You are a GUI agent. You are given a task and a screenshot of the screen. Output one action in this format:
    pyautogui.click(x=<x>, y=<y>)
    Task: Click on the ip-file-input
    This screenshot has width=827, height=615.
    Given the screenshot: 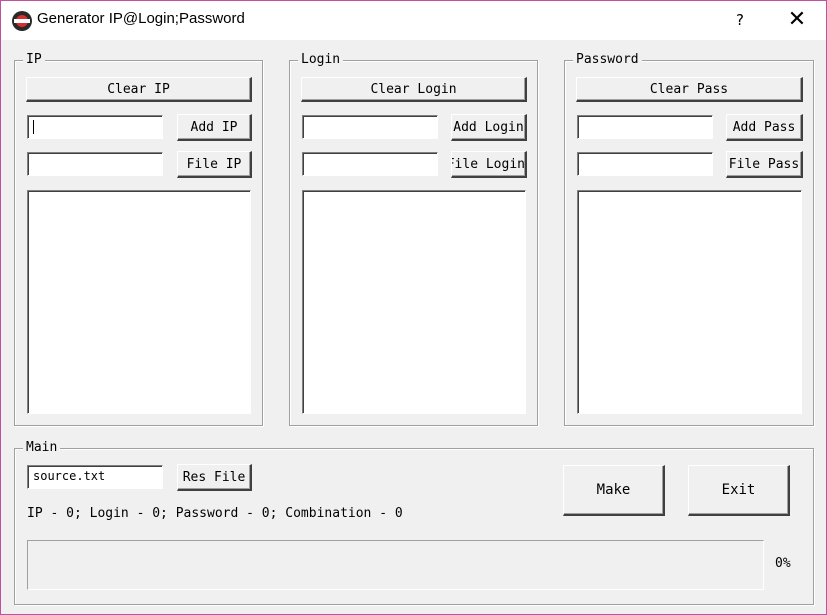 What is the action you would take?
    pyautogui.click(x=95, y=164)
    